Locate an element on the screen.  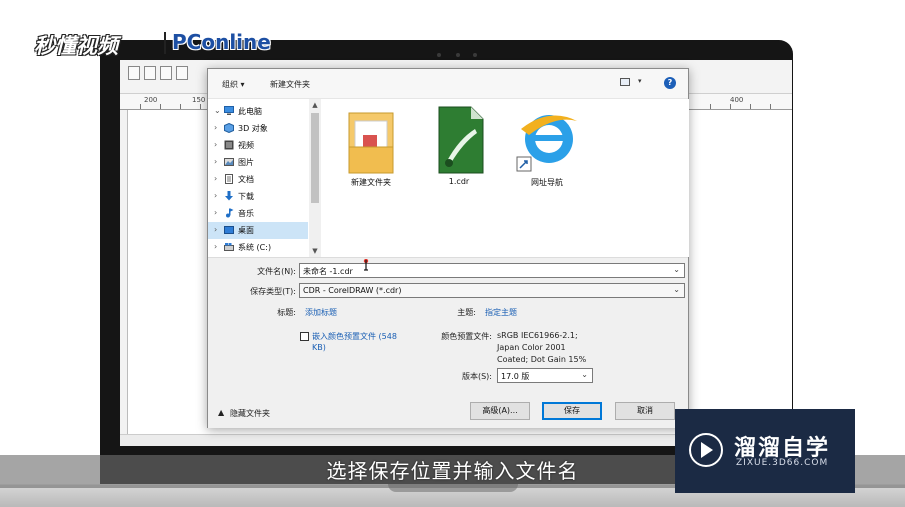
music-icon is located at coordinates (229, 213).